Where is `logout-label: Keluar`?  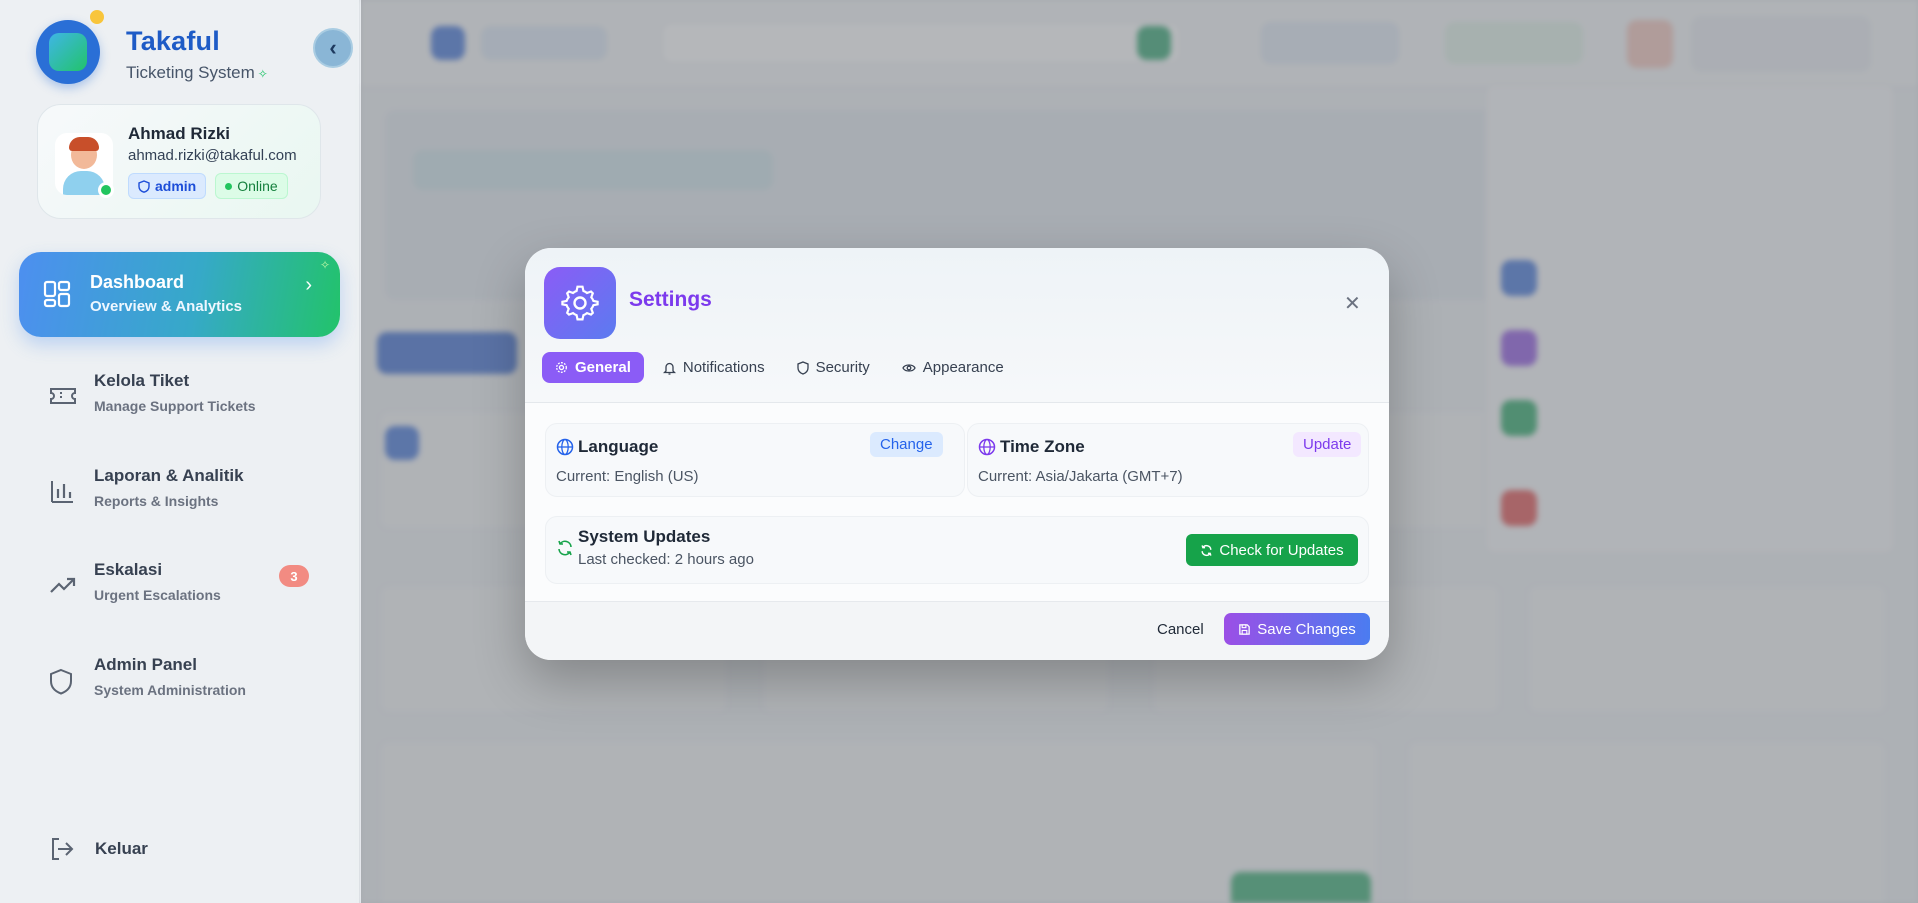
logout-label: Keluar is located at coordinates (121, 848).